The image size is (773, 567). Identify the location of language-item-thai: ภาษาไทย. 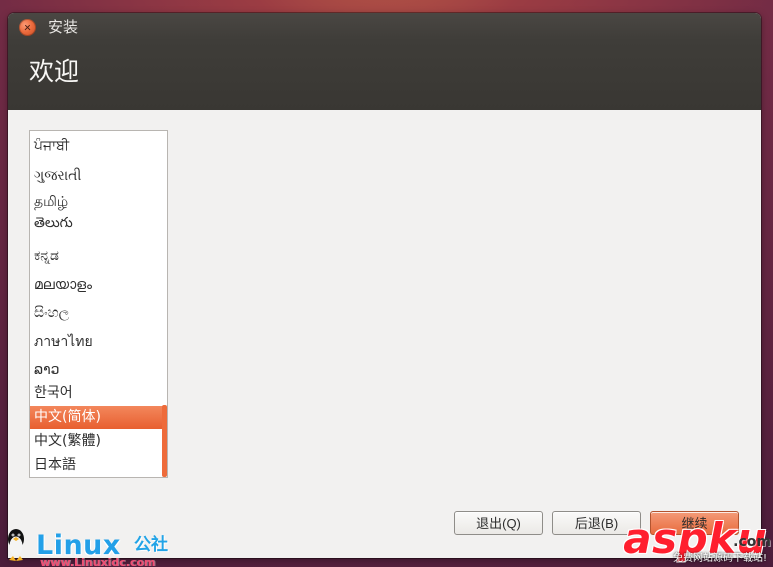
(97, 342).